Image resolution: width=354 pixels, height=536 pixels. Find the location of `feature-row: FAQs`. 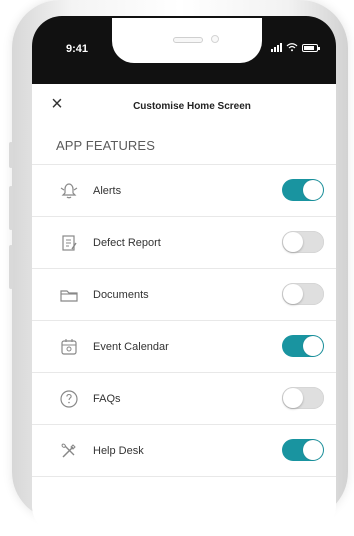

feature-row: FAQs is located at coordinates (184, 398).